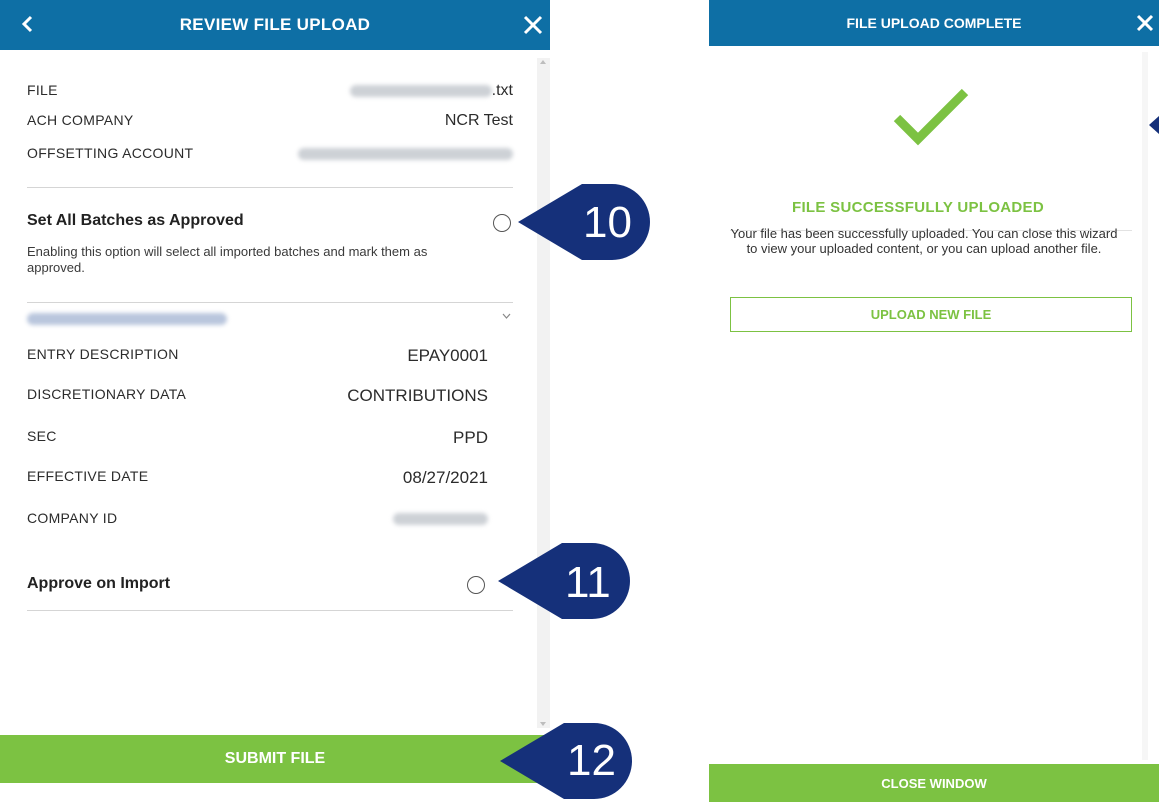 The image size is (1159, 804). What do you see at coordinates (80, 120) in the screenshot?
I see `ach-company-label: ACH COMPANY` at bounding box center [80, 120].